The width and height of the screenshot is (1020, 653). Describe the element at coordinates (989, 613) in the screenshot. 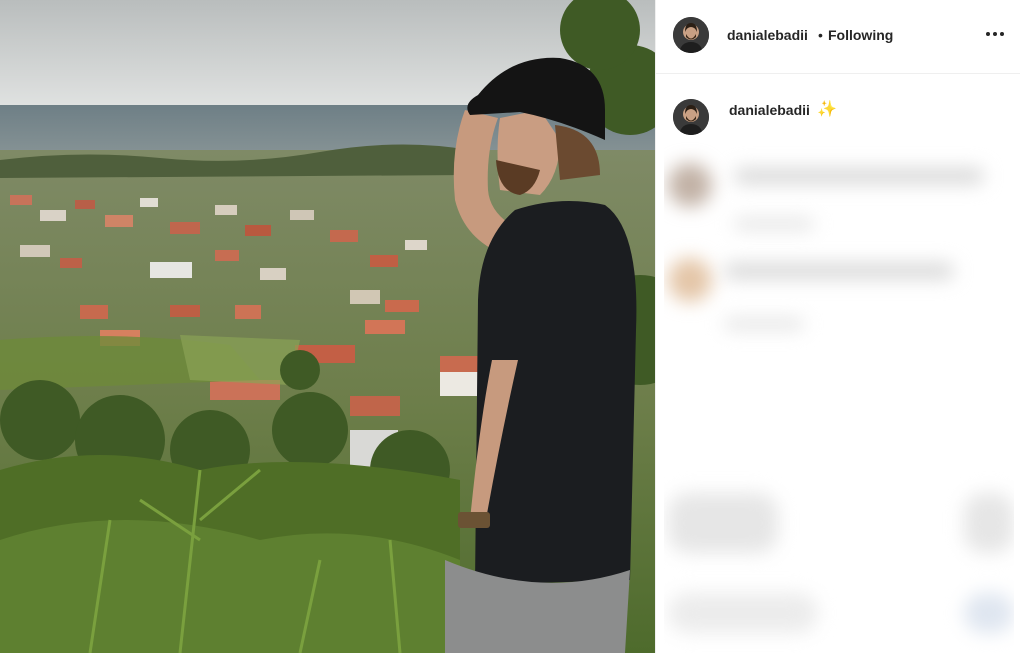

I see `blurred-post-button` at that location.